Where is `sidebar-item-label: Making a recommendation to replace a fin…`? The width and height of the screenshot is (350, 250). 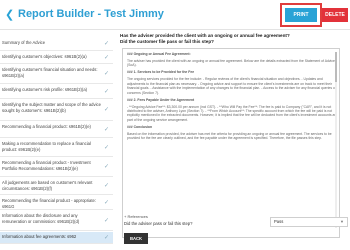
sidebar-item-label: Making a recommendation to replace a fin… is located at coordinates (46, 146).